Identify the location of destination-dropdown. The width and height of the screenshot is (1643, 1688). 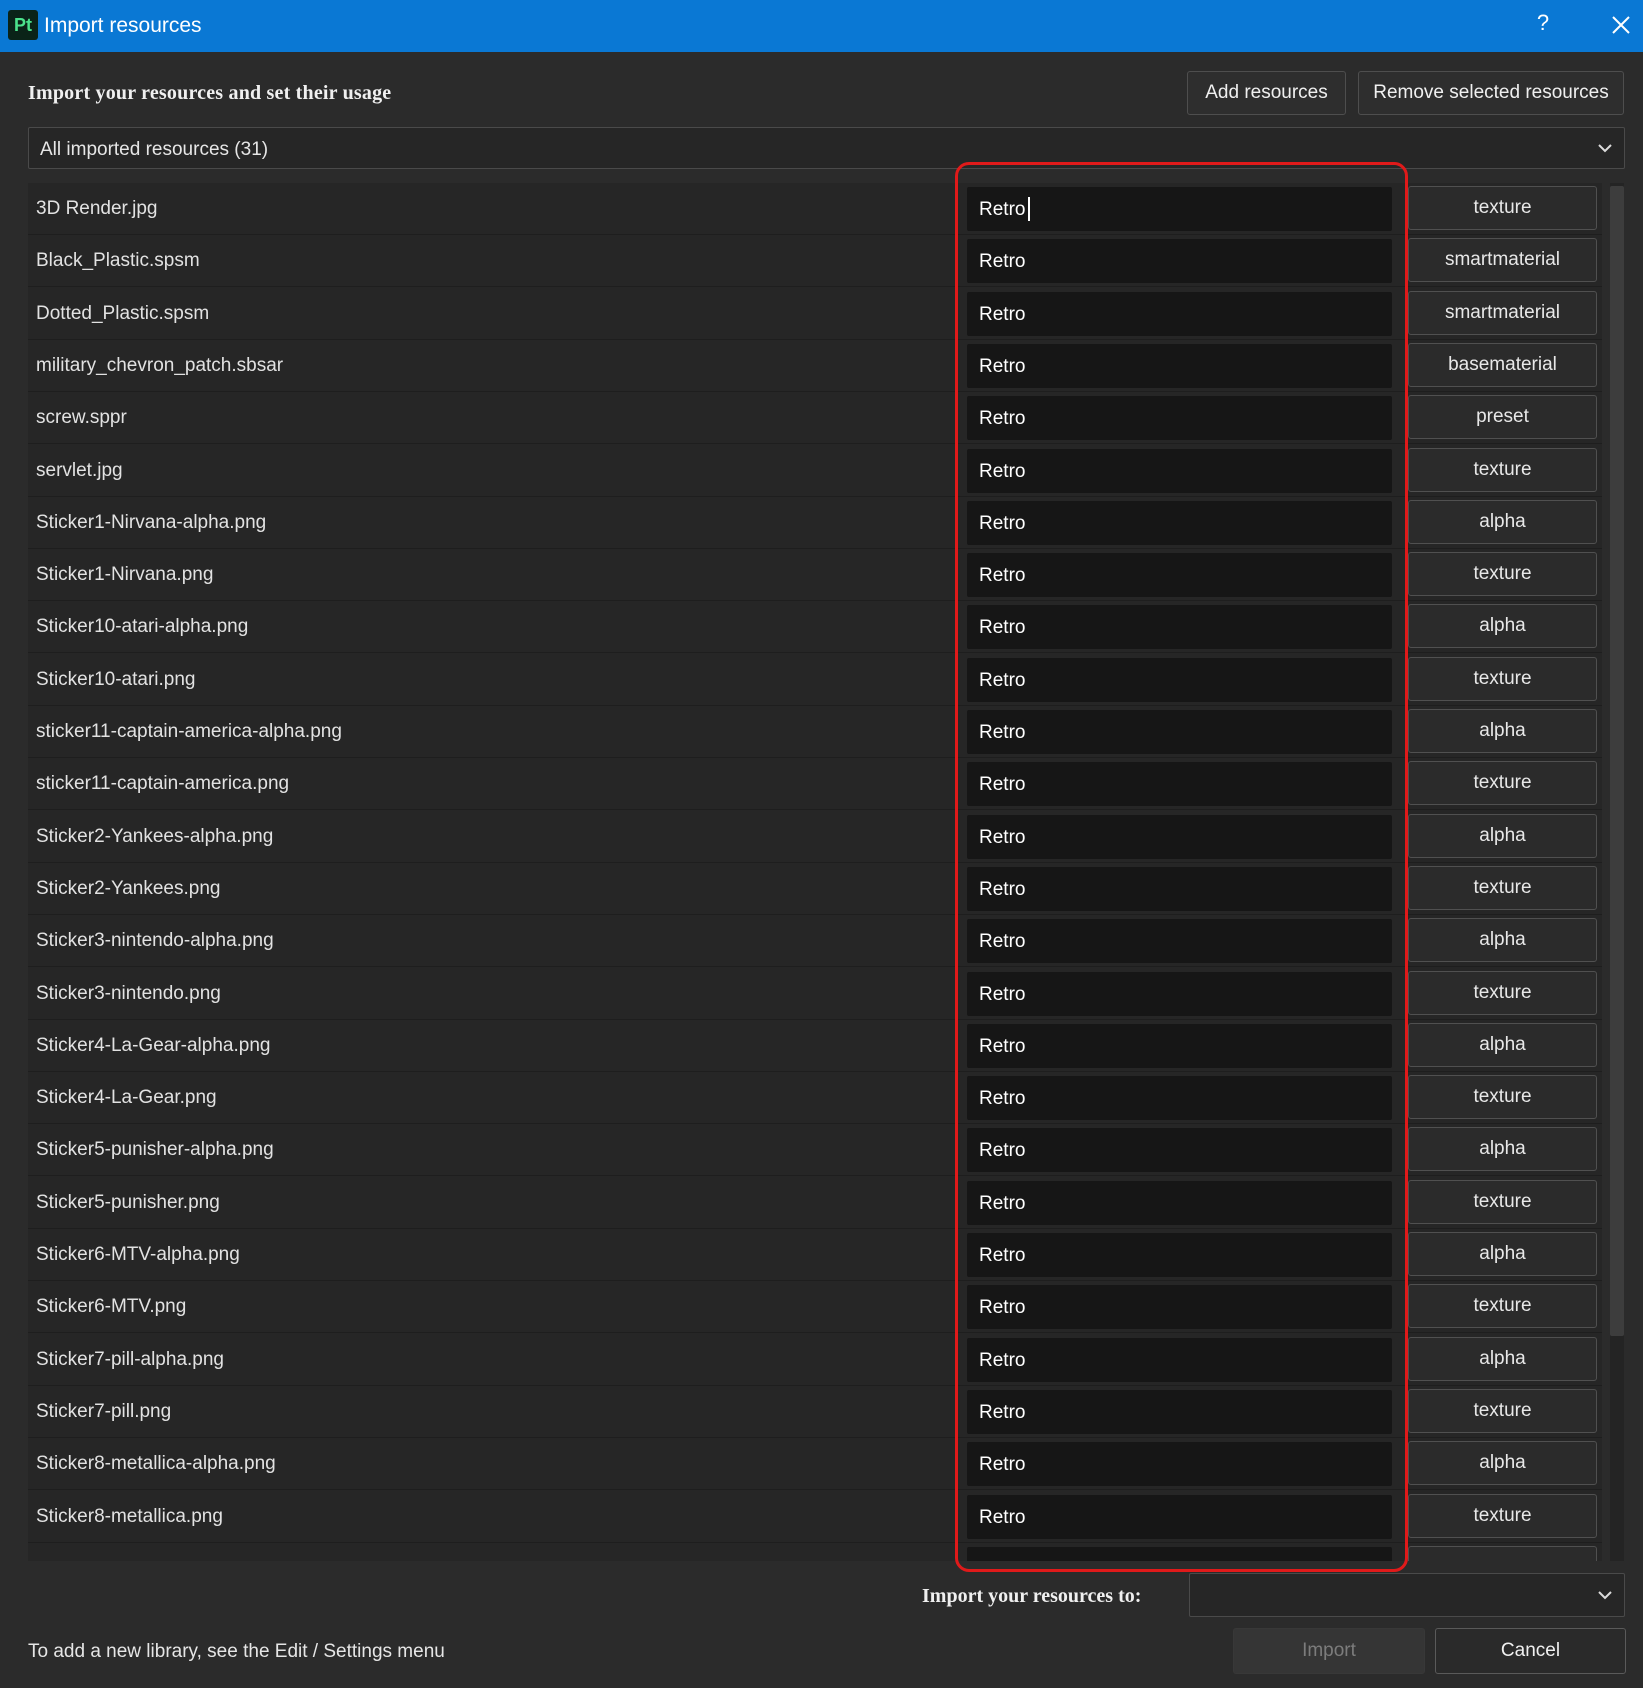
(1407, 1595).